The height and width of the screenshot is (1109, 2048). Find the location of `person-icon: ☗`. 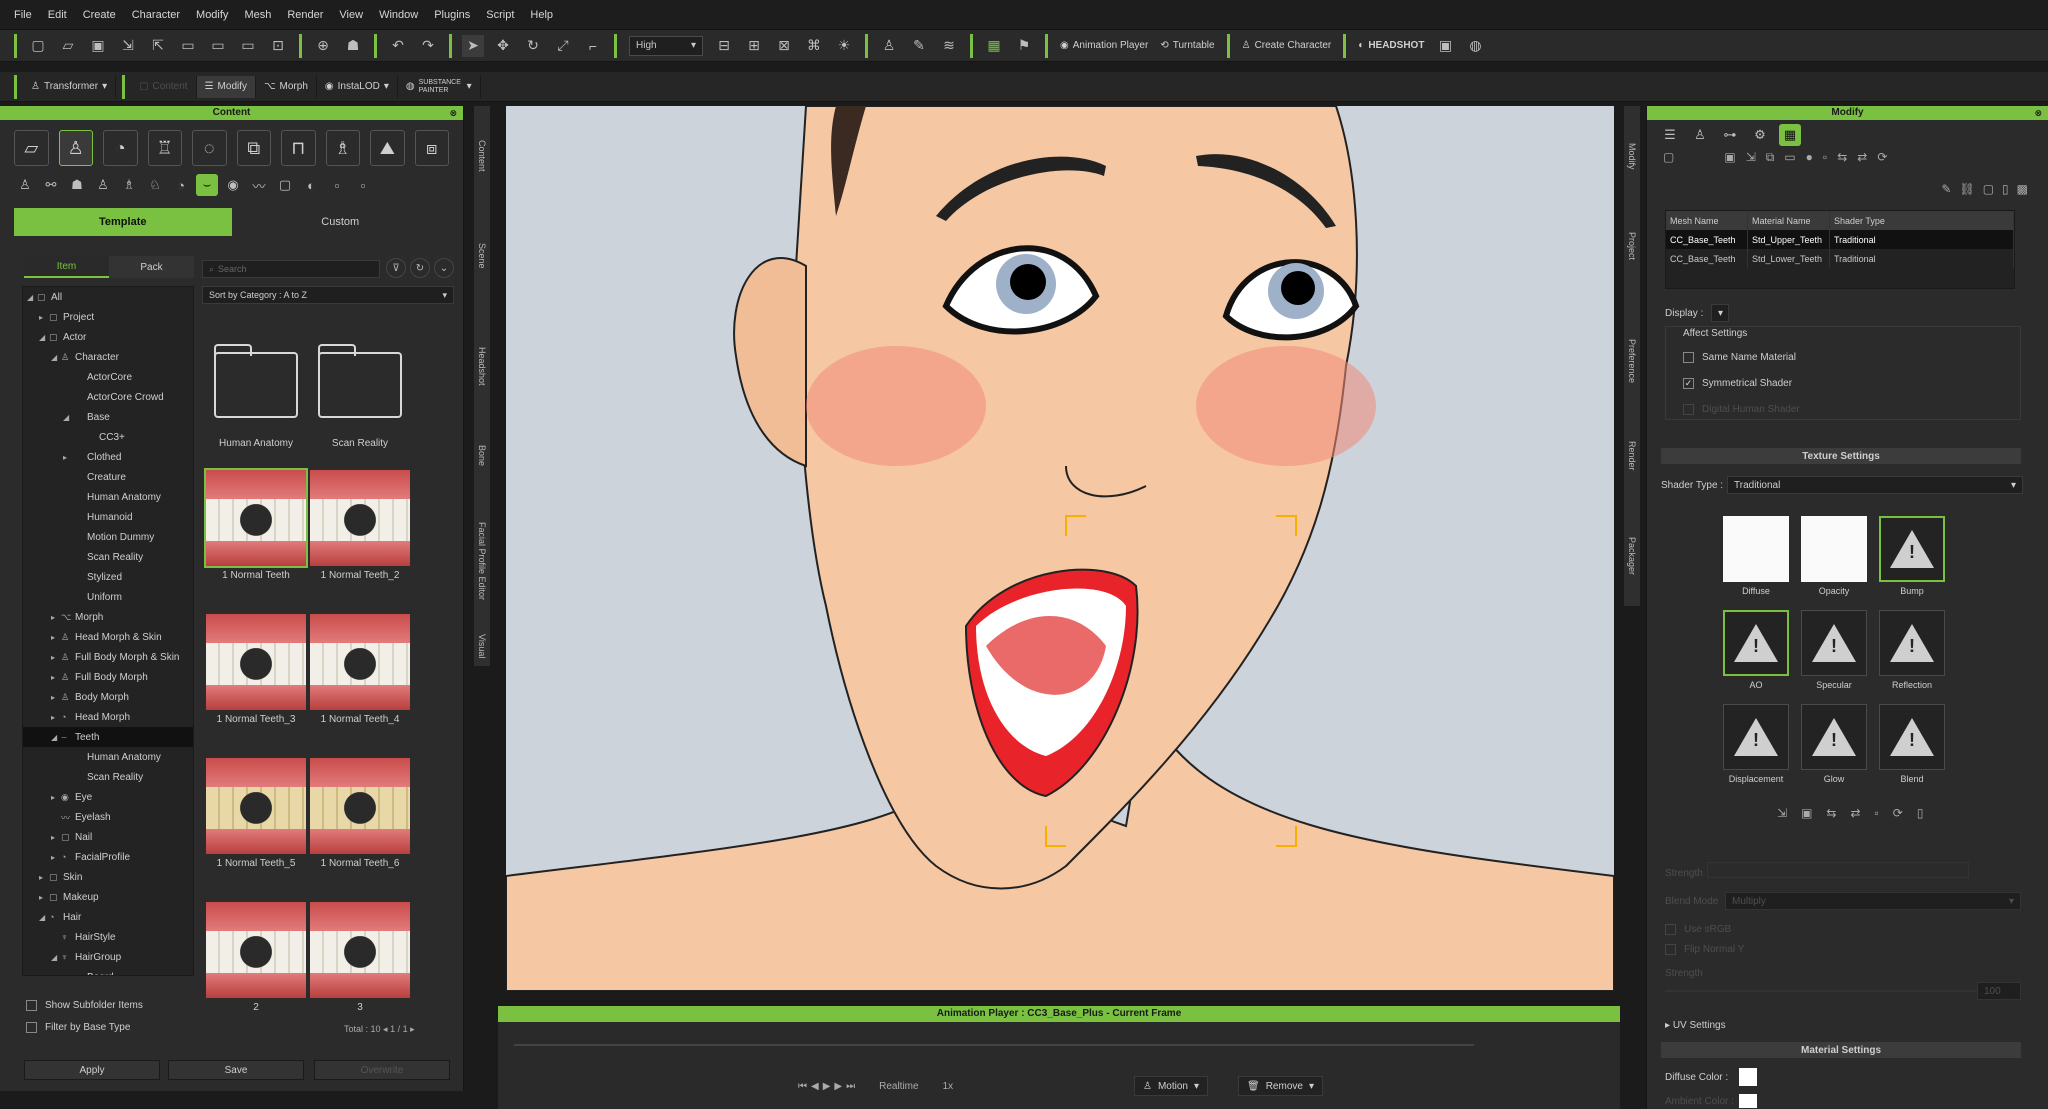

person-icon: ☗ is located at coordinates (353, 46).